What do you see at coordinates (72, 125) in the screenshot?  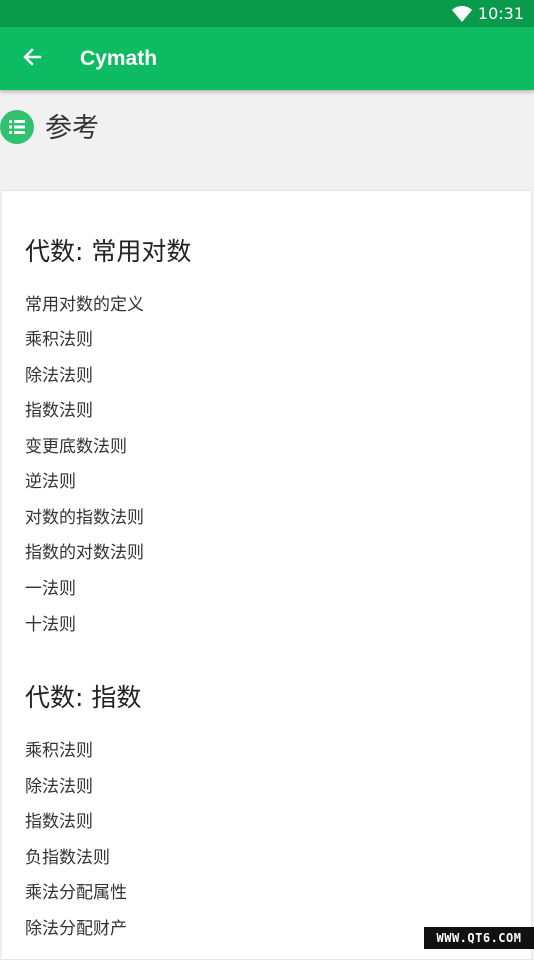 I see `section-title: 参考` at bounding box center [72, 125].